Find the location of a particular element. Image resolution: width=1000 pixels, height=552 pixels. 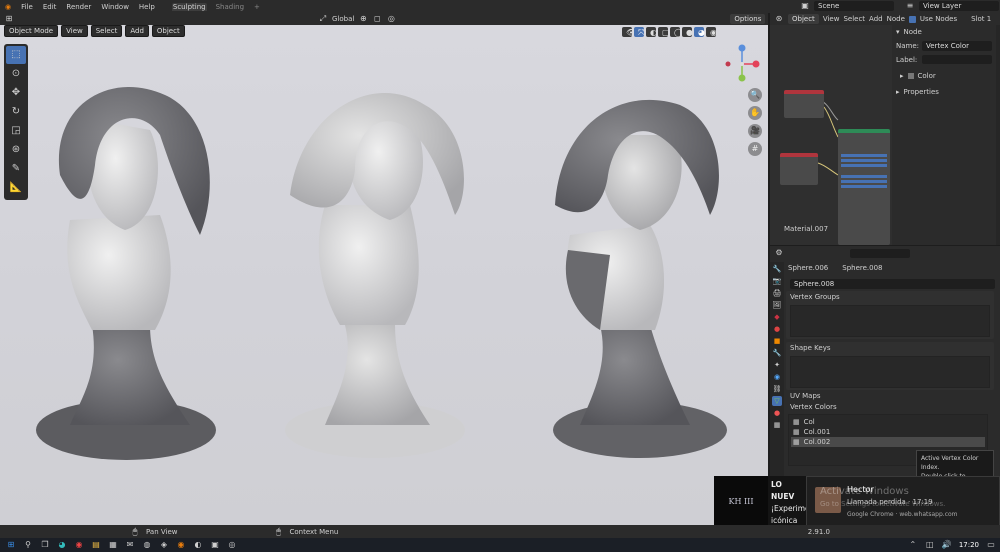

proportional-edit-icon: ◎ is located at coordinates (391, 19).